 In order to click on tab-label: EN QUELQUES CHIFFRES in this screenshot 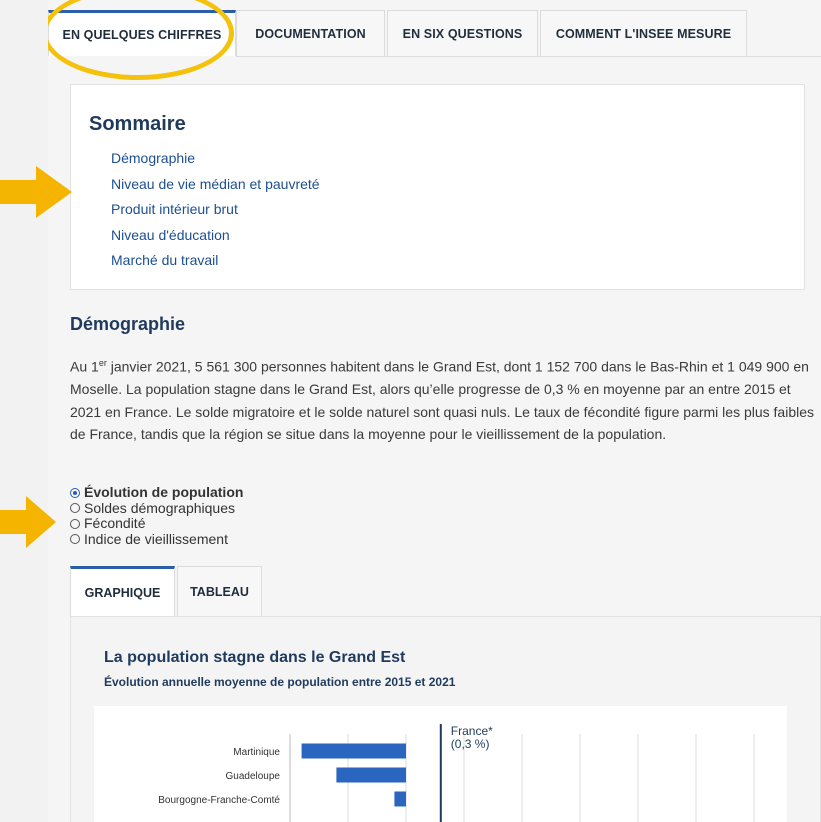, I will do `click(142, 34)`.